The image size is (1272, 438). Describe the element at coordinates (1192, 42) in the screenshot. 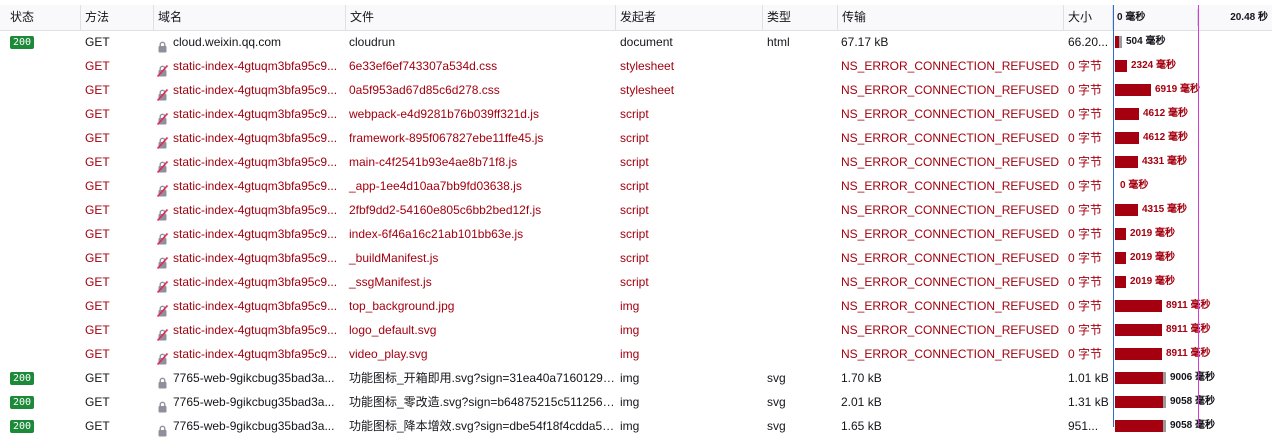

I see `waterfall-cell: 504 毫秒` at that location.